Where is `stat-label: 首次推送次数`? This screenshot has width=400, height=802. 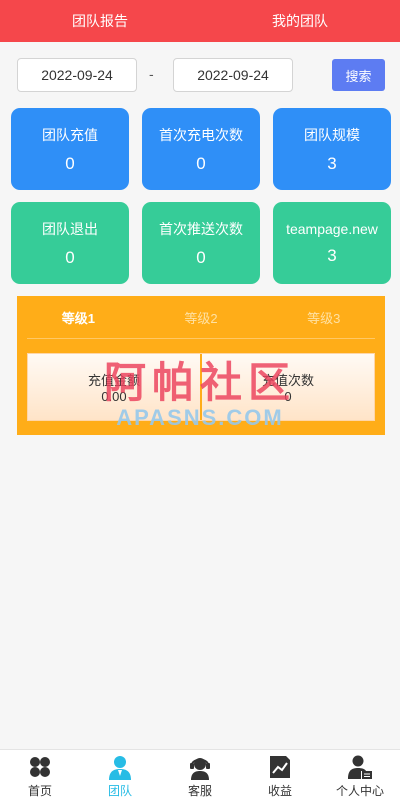 stat-label: 首次推送次数 is located at coordinates (201, 228).